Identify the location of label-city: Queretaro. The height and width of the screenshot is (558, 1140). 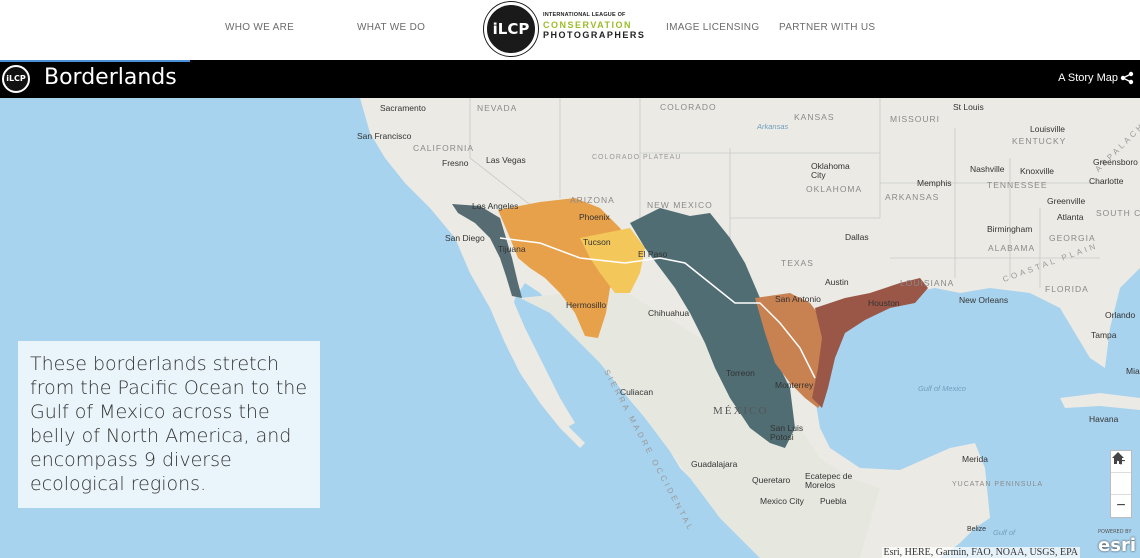
(771, 480).